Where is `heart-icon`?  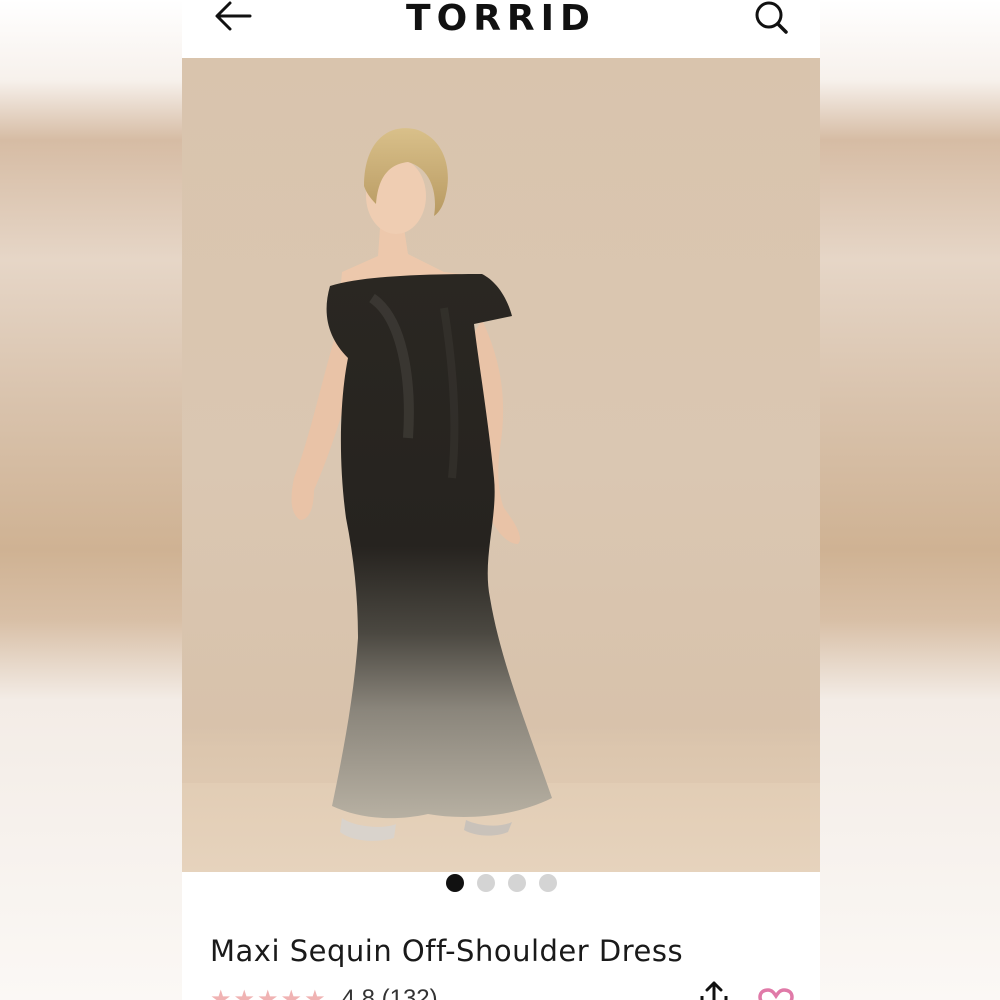
heart-icon is located at coordinates (776, 994).